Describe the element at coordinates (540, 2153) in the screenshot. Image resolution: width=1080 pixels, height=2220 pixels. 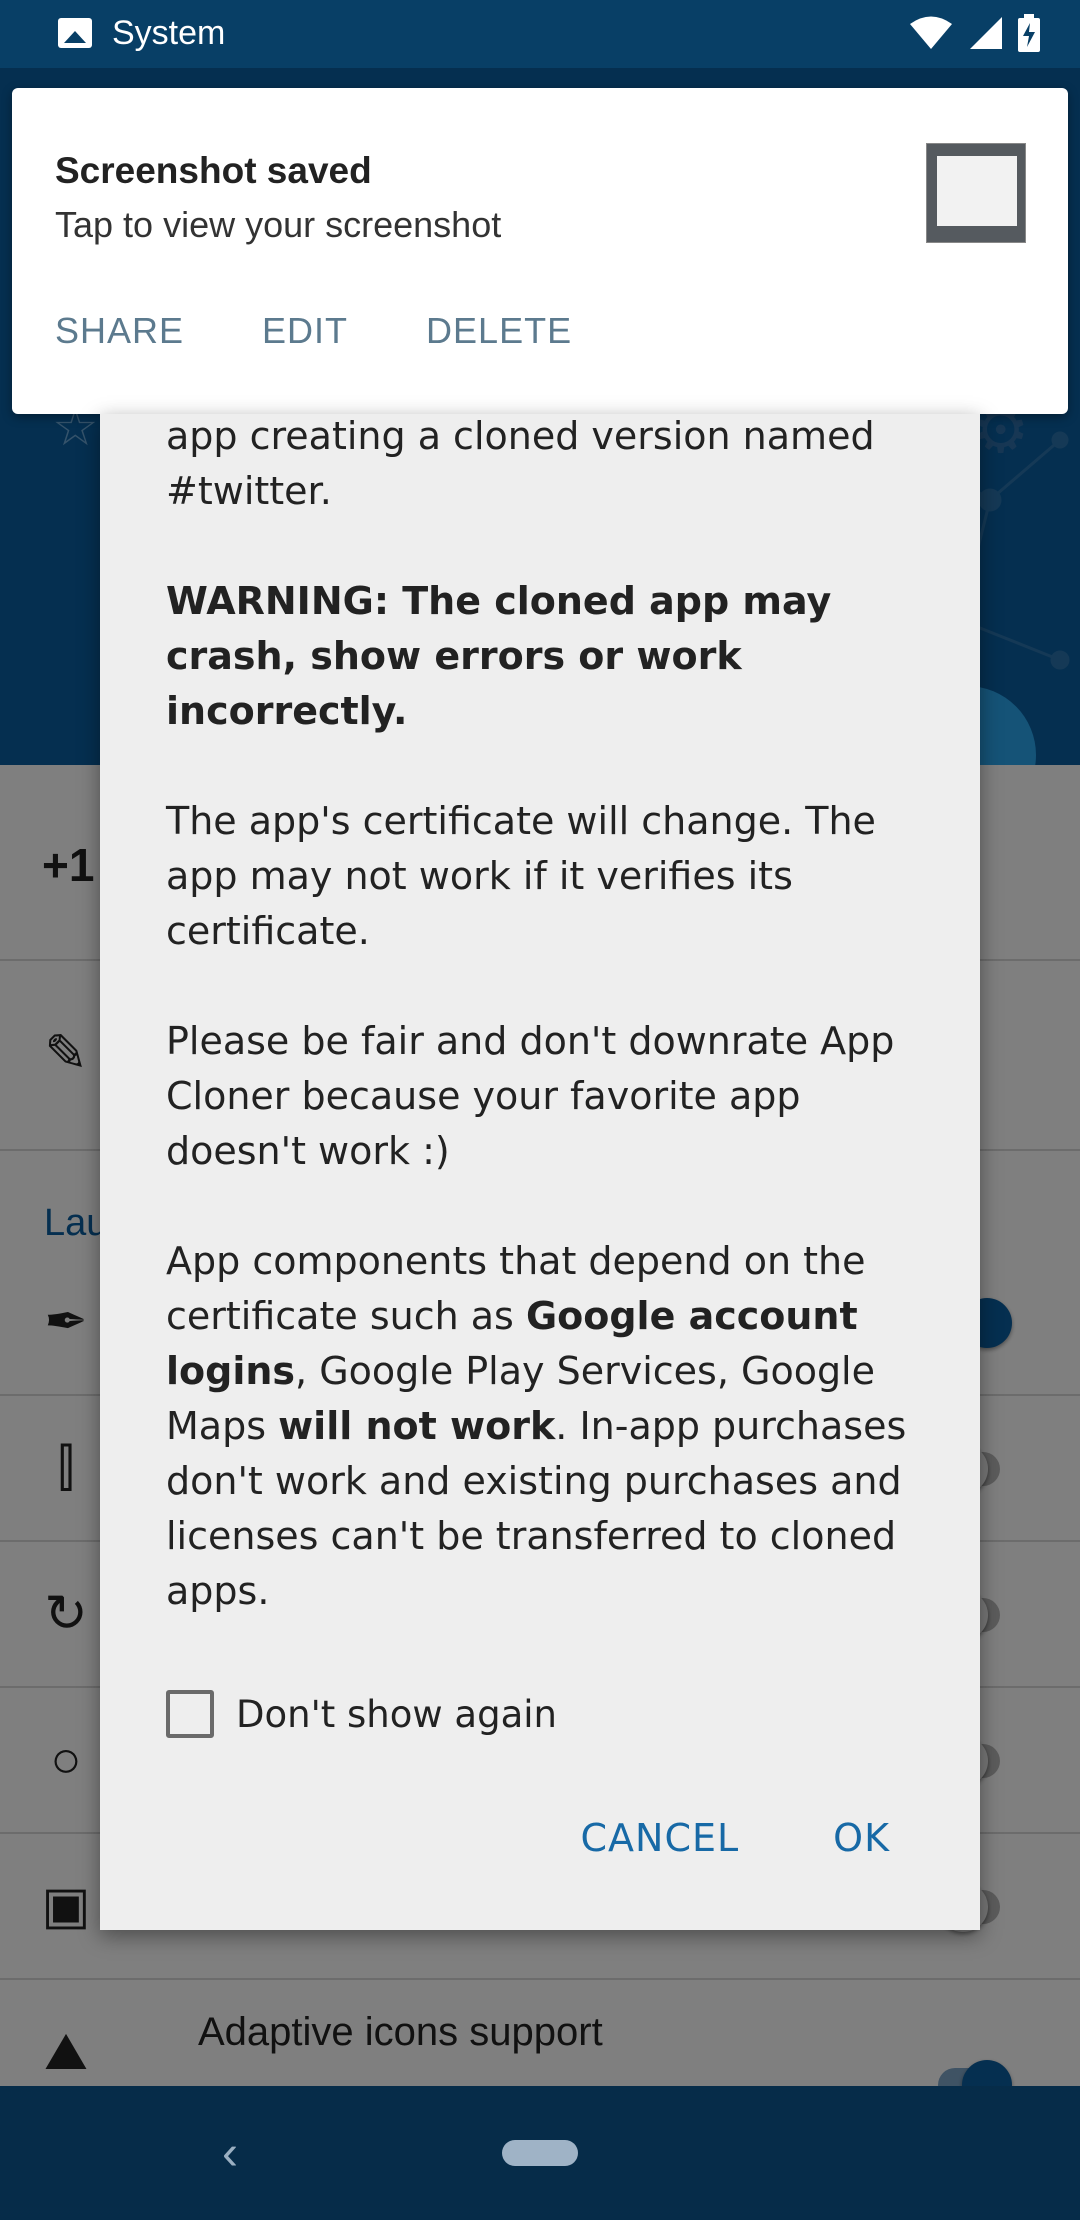
I see `home-pill` at that location.